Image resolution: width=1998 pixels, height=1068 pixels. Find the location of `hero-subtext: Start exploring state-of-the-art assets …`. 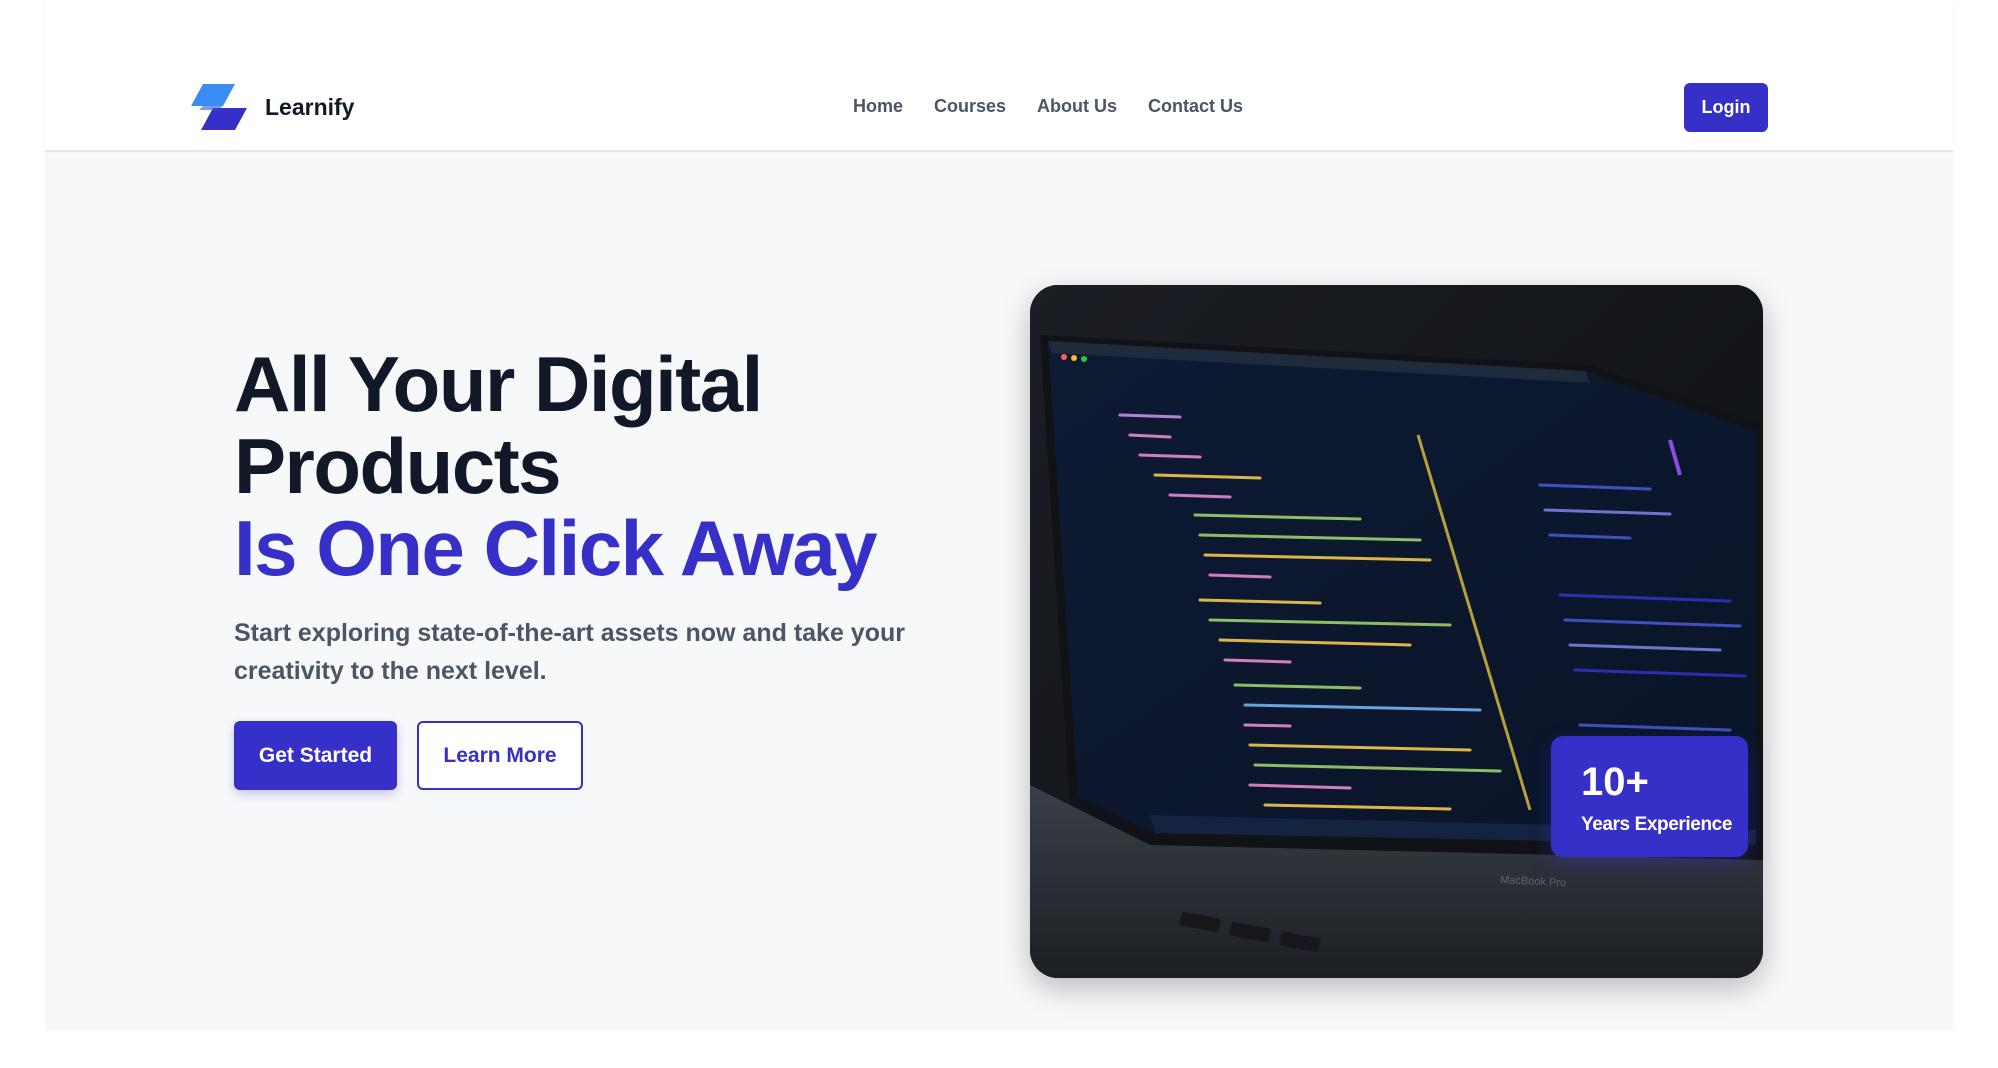

hero-subtext: Start exploring state-of-the-art assets … is located at coordinates (569, 652).